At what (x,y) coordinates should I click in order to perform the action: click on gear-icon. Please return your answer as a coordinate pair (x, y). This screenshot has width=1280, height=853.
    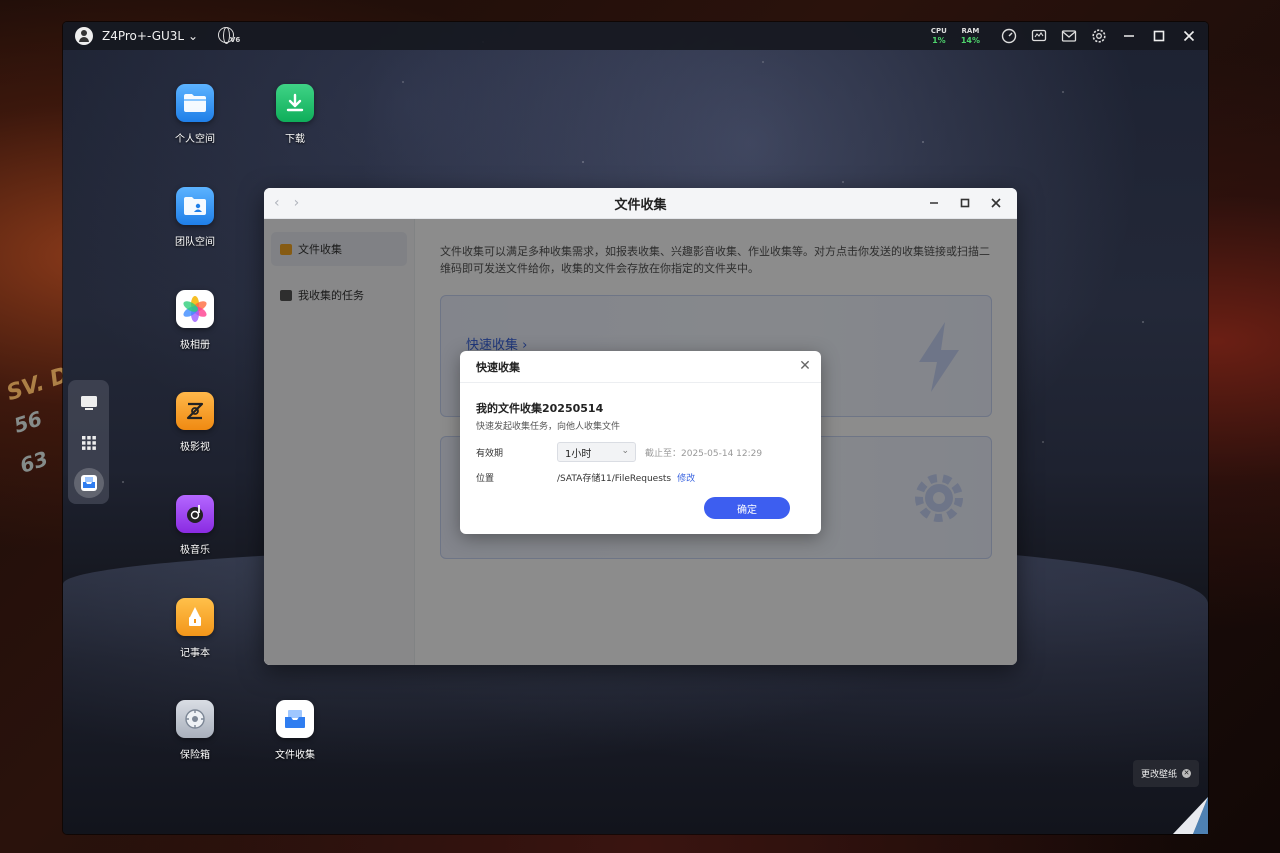
    Looking at the image, I should click on (1099, 36).